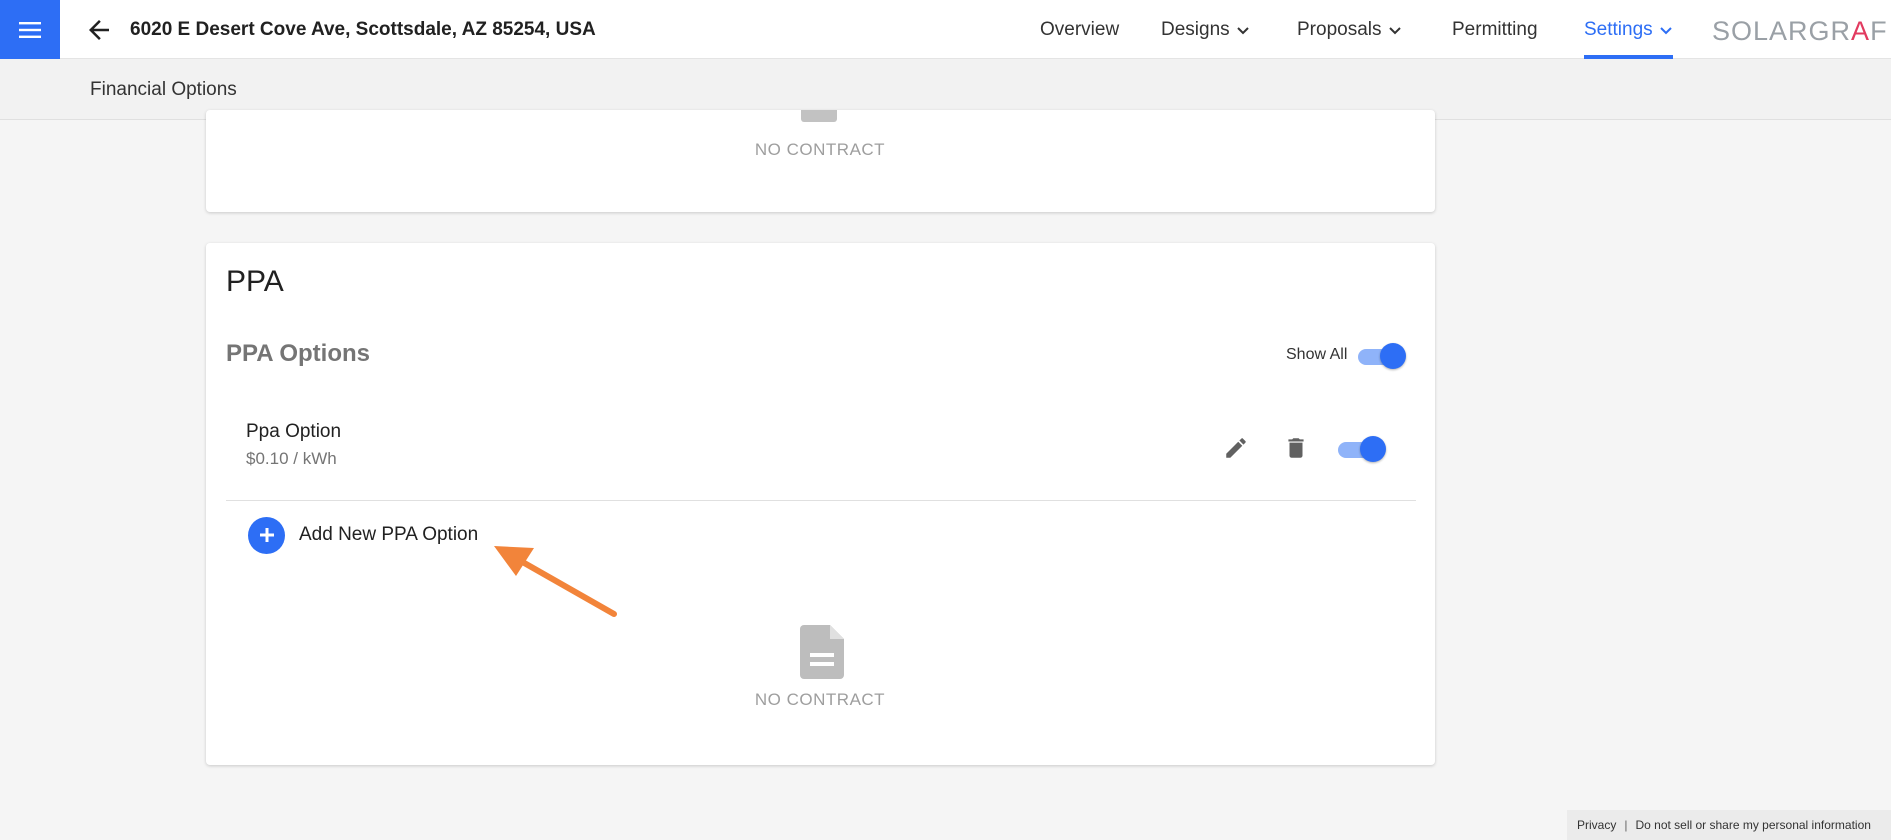 Image resolution: width=1891 pixels, height=840 pixels. I want to click on solargraf-logo: SOLARGRAF, so click(1800, 31).